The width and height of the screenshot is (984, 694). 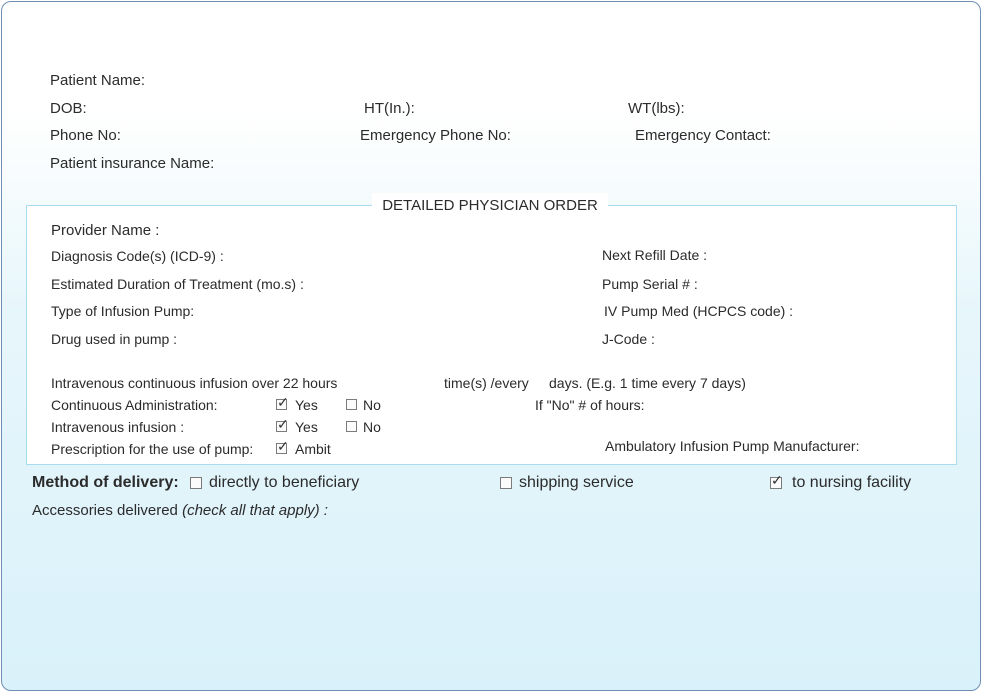 What do you see at coordinates (590, 405) in the screenshot?
I see `if-no-hours-label: If "No" # of hours:` at bounding box center [590, 405].